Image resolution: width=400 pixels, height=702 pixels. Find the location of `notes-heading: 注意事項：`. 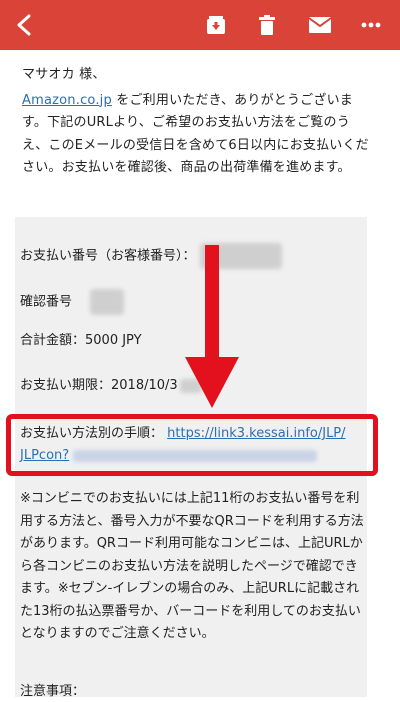

notes-heading: 注意事項： is located at coordinates (53, 691).